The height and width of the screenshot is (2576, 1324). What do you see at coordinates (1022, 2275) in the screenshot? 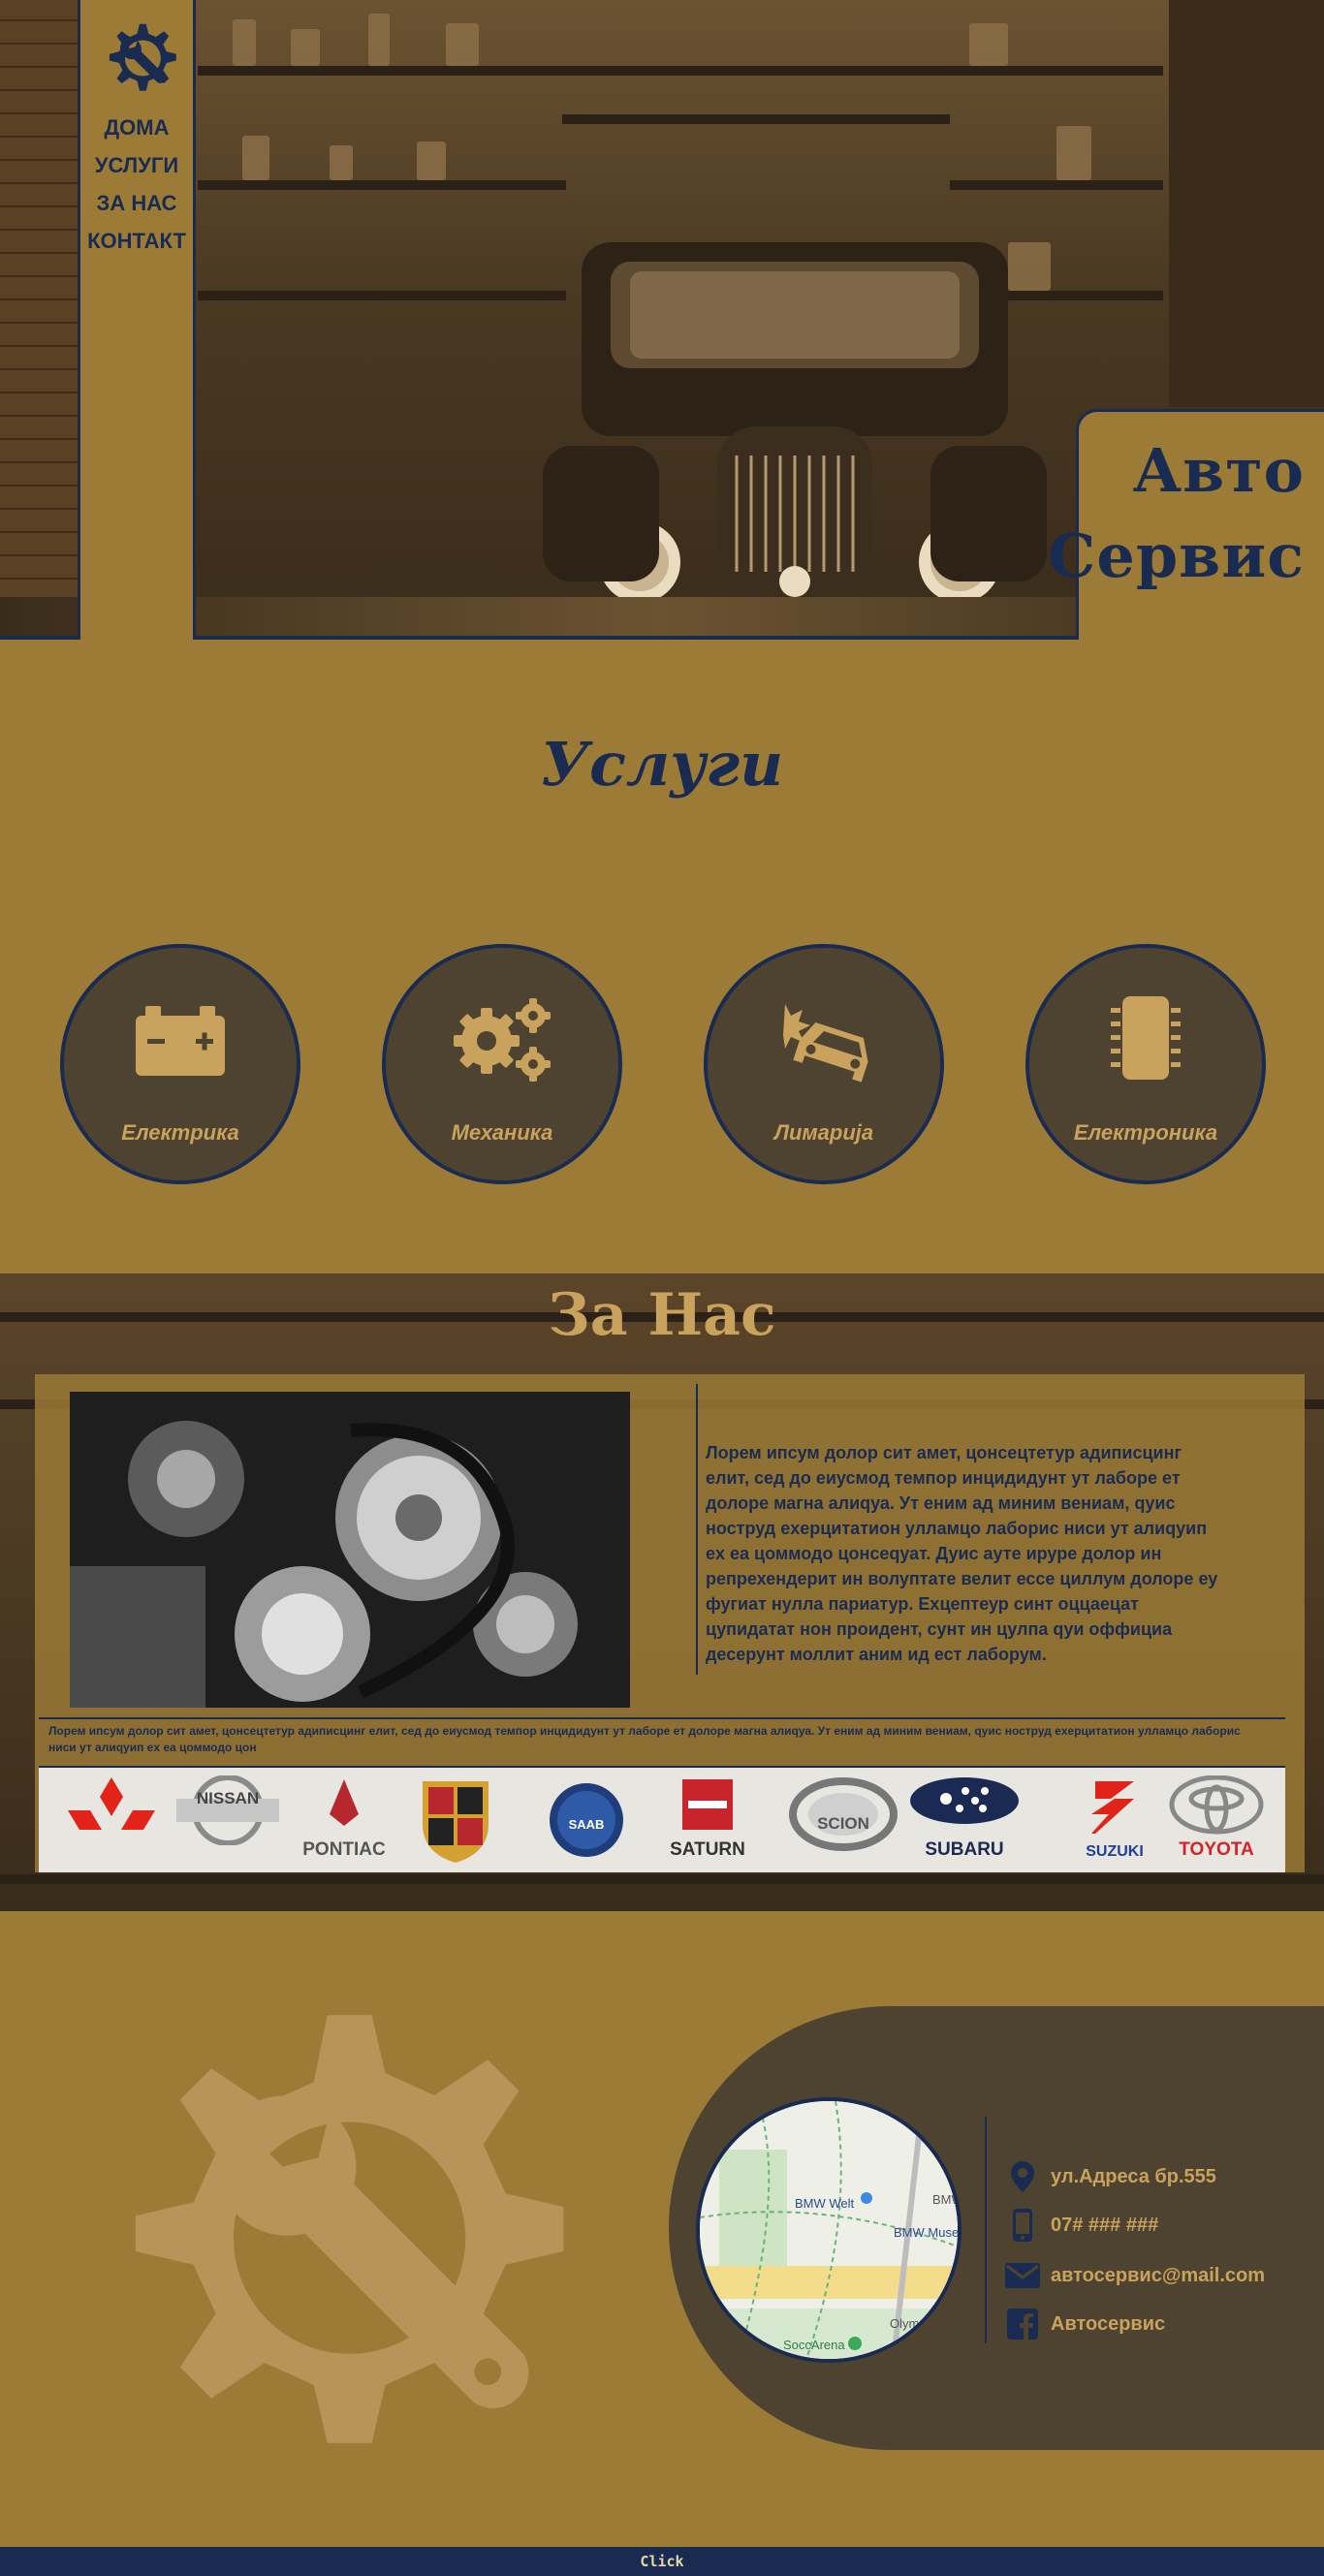
I see `envelope-icon` at bounding box center [1022, 2275].